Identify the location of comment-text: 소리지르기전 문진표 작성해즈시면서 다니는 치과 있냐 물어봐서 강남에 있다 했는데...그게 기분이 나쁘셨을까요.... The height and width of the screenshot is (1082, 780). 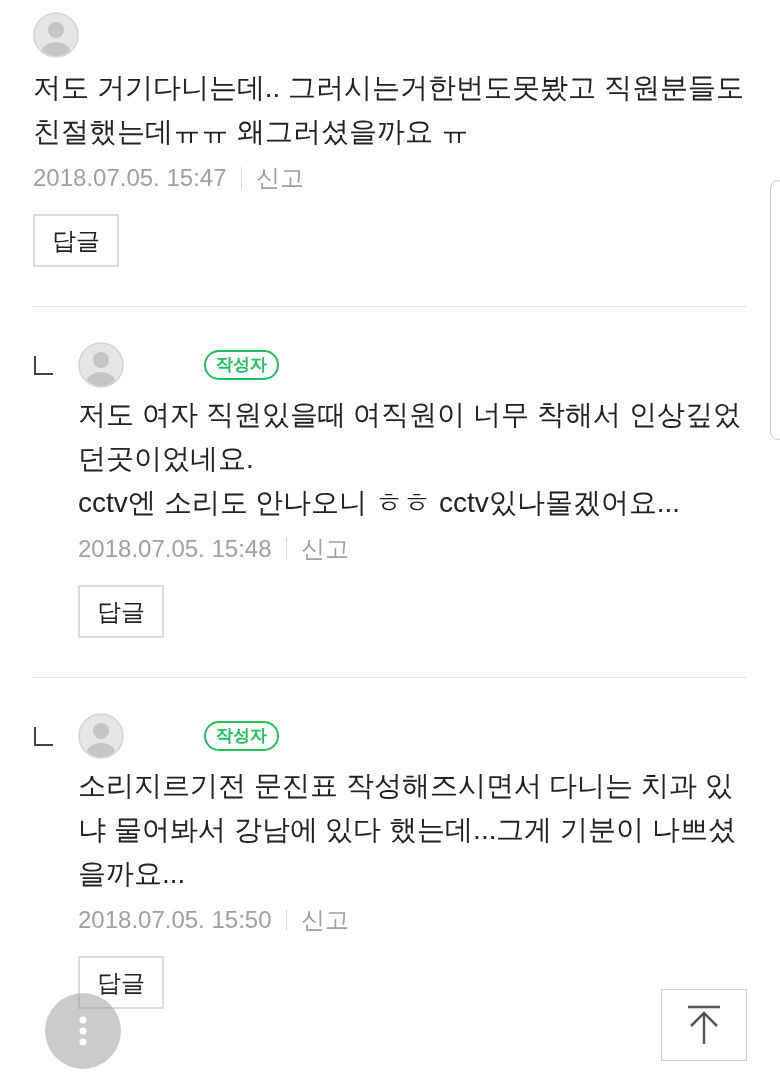
(407, 830).